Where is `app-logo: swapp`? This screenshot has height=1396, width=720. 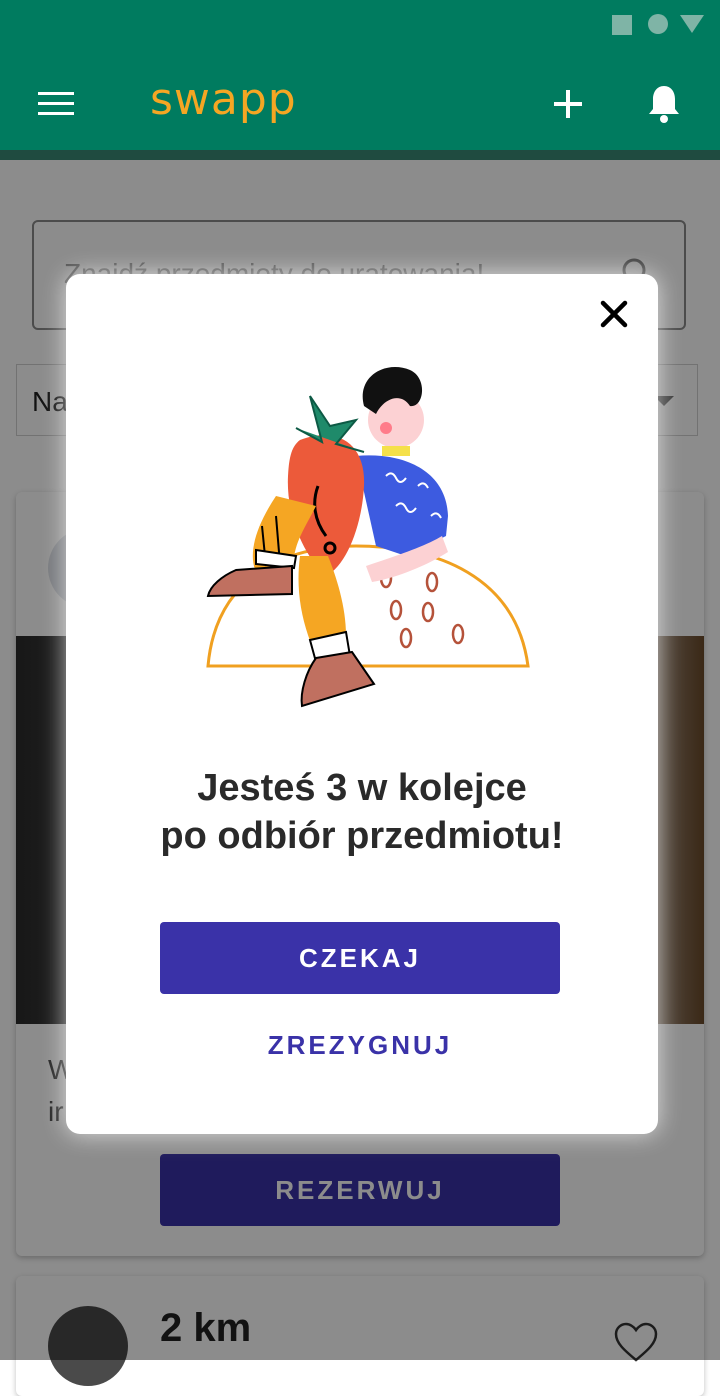
app-logo: swapp is located at coordinates (223, 99).